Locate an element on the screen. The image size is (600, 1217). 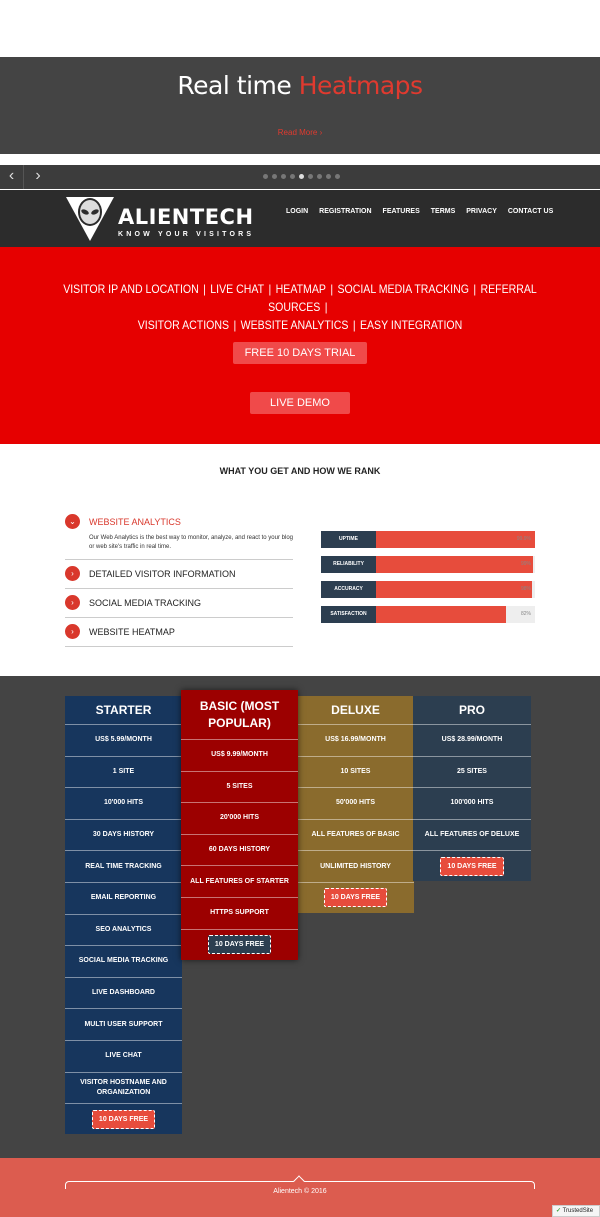
feature-item: VISITOR IP AND LOCATION is located at coordinates (131, 289).